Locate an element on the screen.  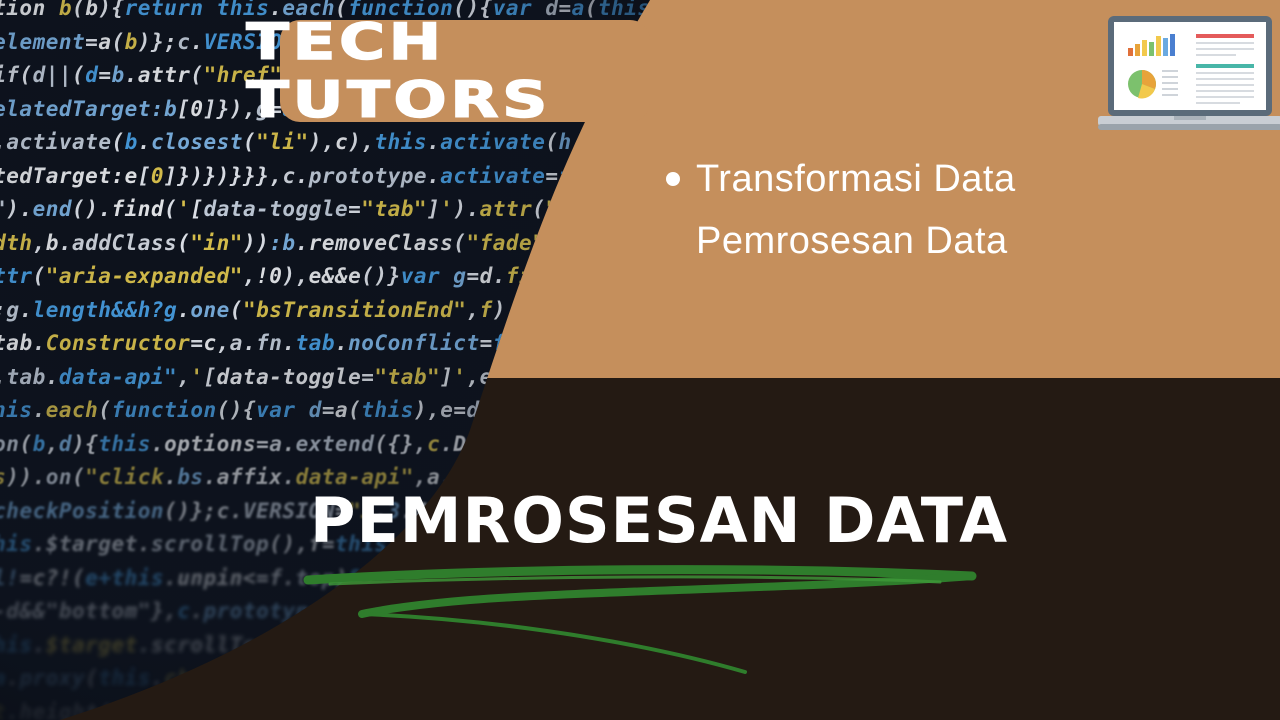
list-item-line: Transformasi Data is located at coordinates (856, 179).